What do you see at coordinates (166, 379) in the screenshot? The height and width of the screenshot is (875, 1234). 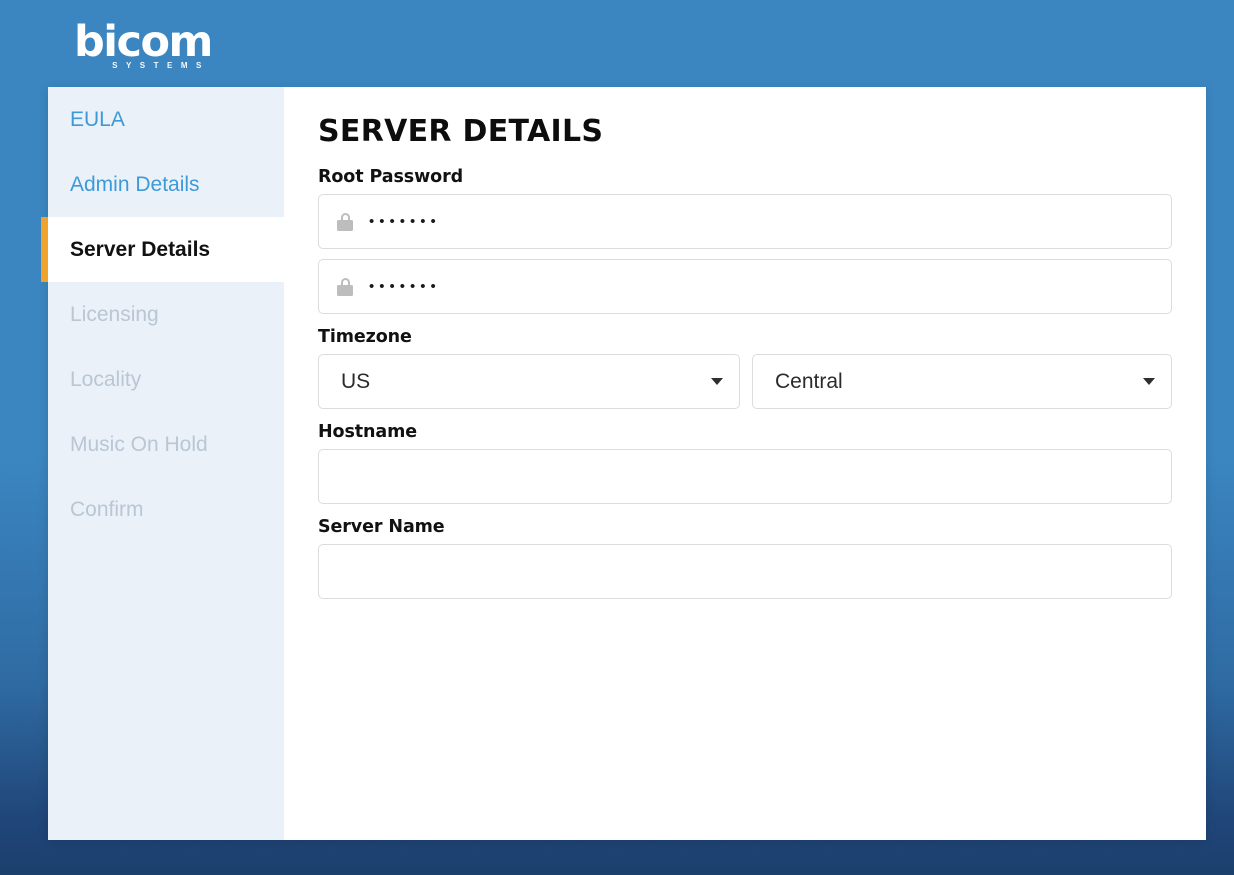 I see `sidebar-item-locality: Locality` at bounding box center [166, 379].